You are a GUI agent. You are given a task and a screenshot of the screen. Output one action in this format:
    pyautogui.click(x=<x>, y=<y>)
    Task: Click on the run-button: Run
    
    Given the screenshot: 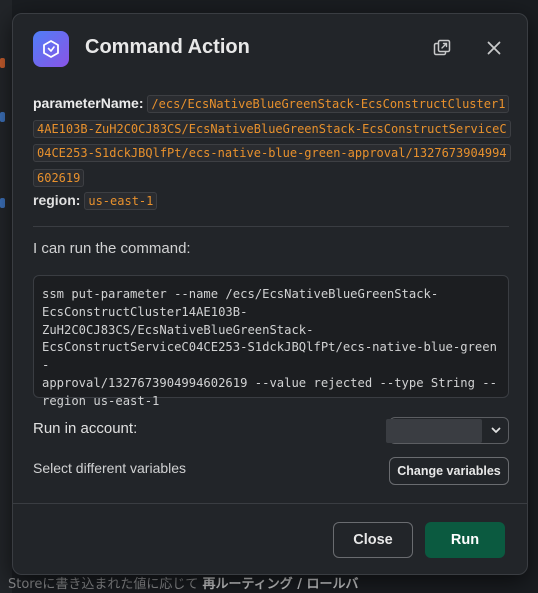 What is the action you would take?
    pyautogui.click(x=465, y=540)
    